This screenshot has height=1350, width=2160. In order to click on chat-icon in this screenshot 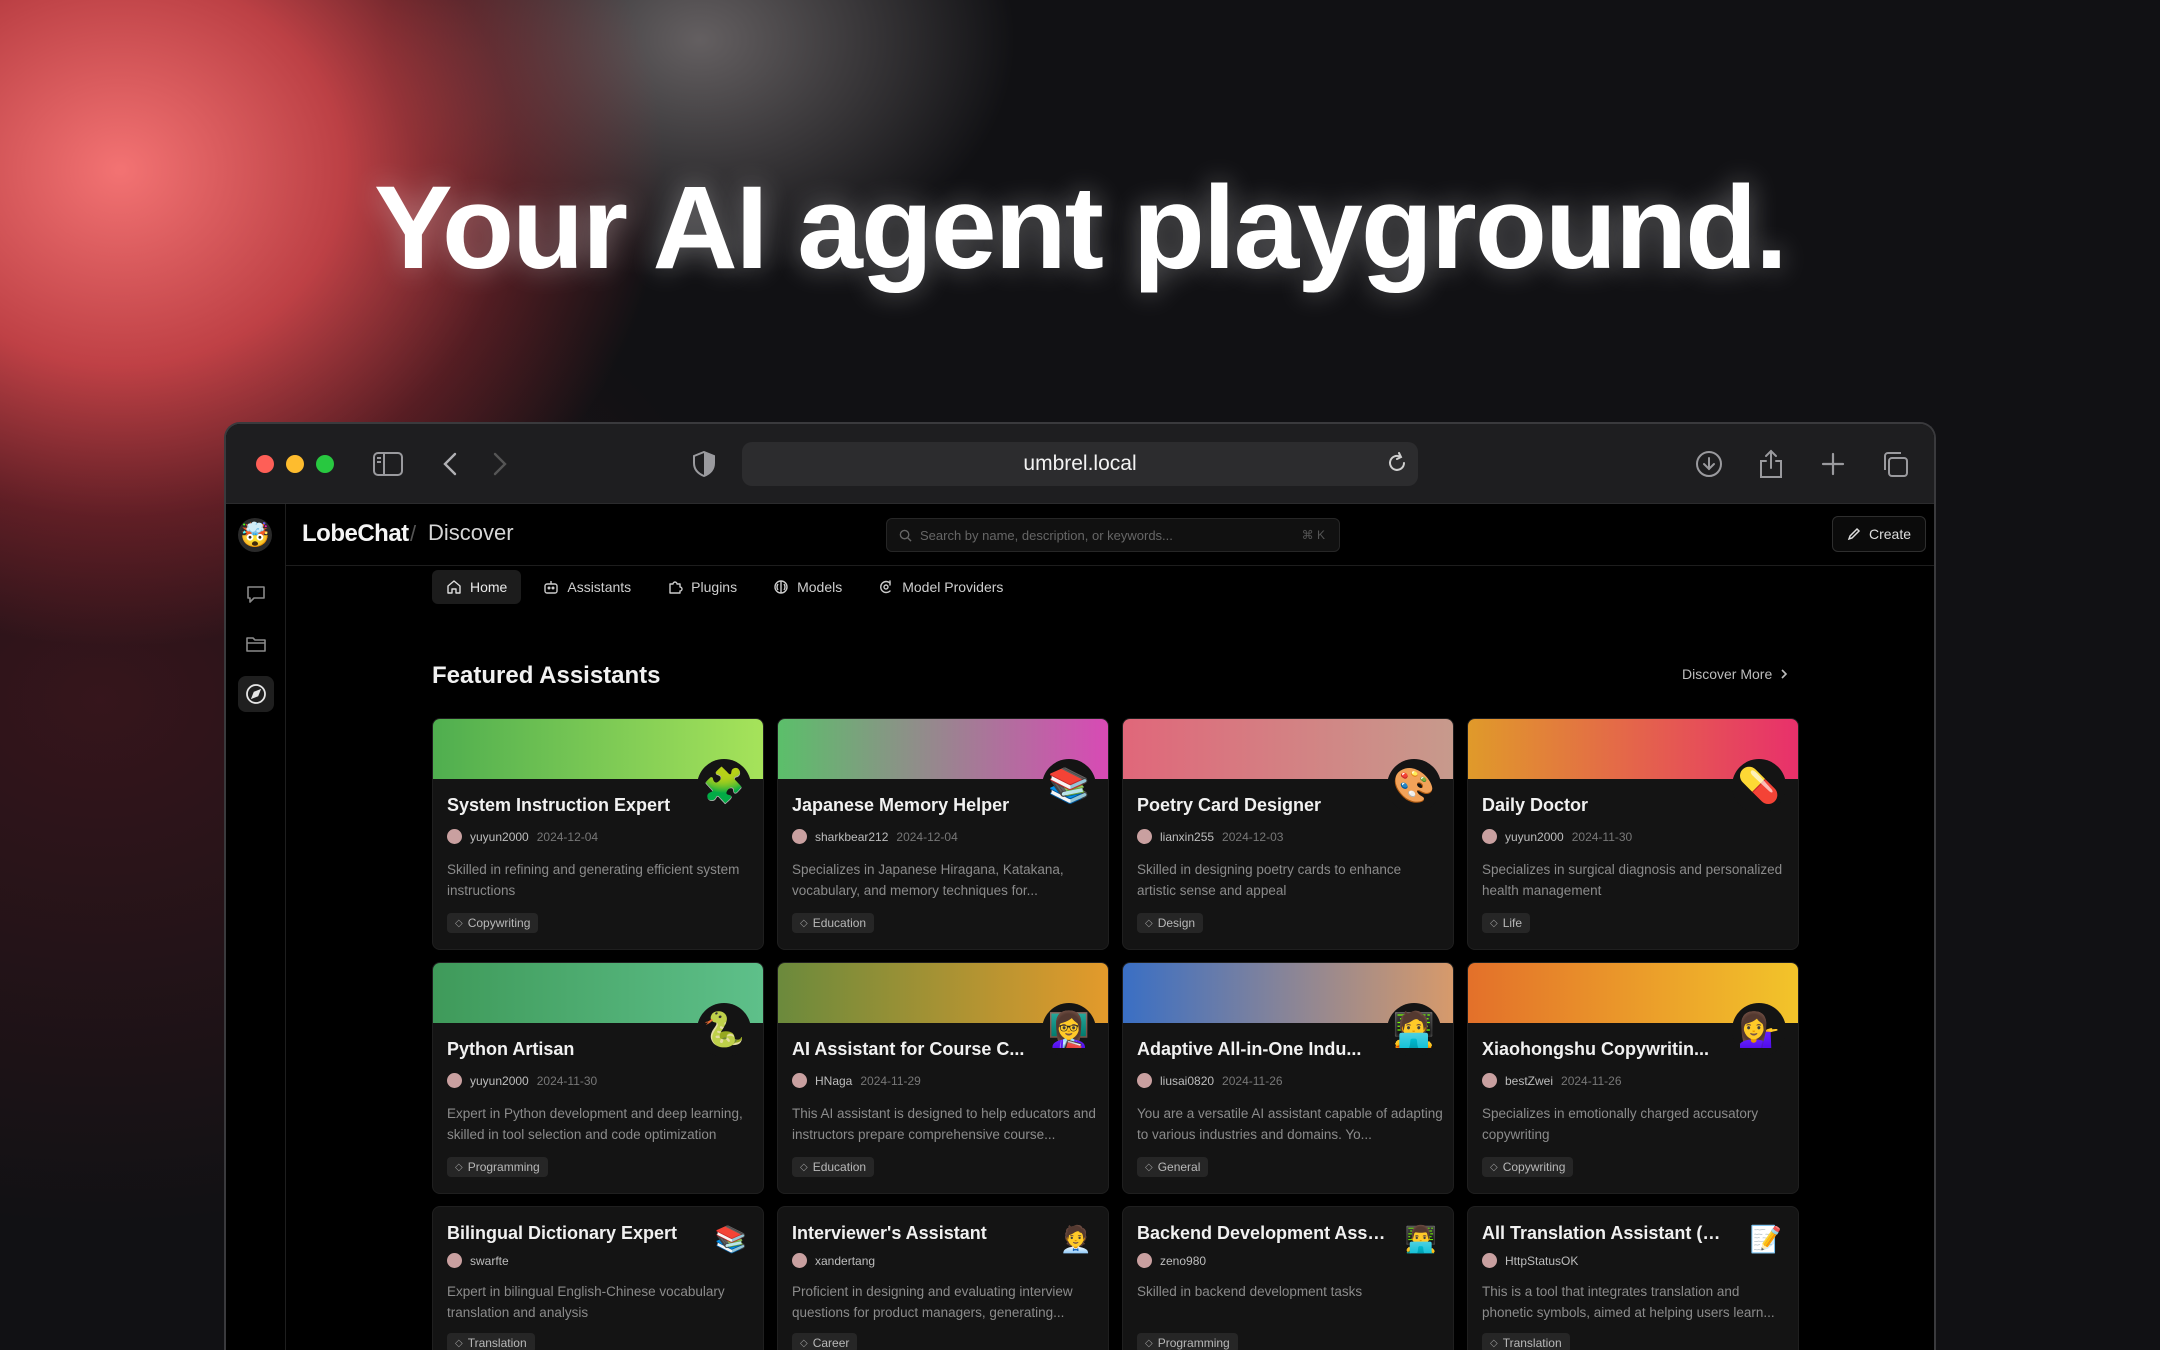, I will do `click(256, 594)`.